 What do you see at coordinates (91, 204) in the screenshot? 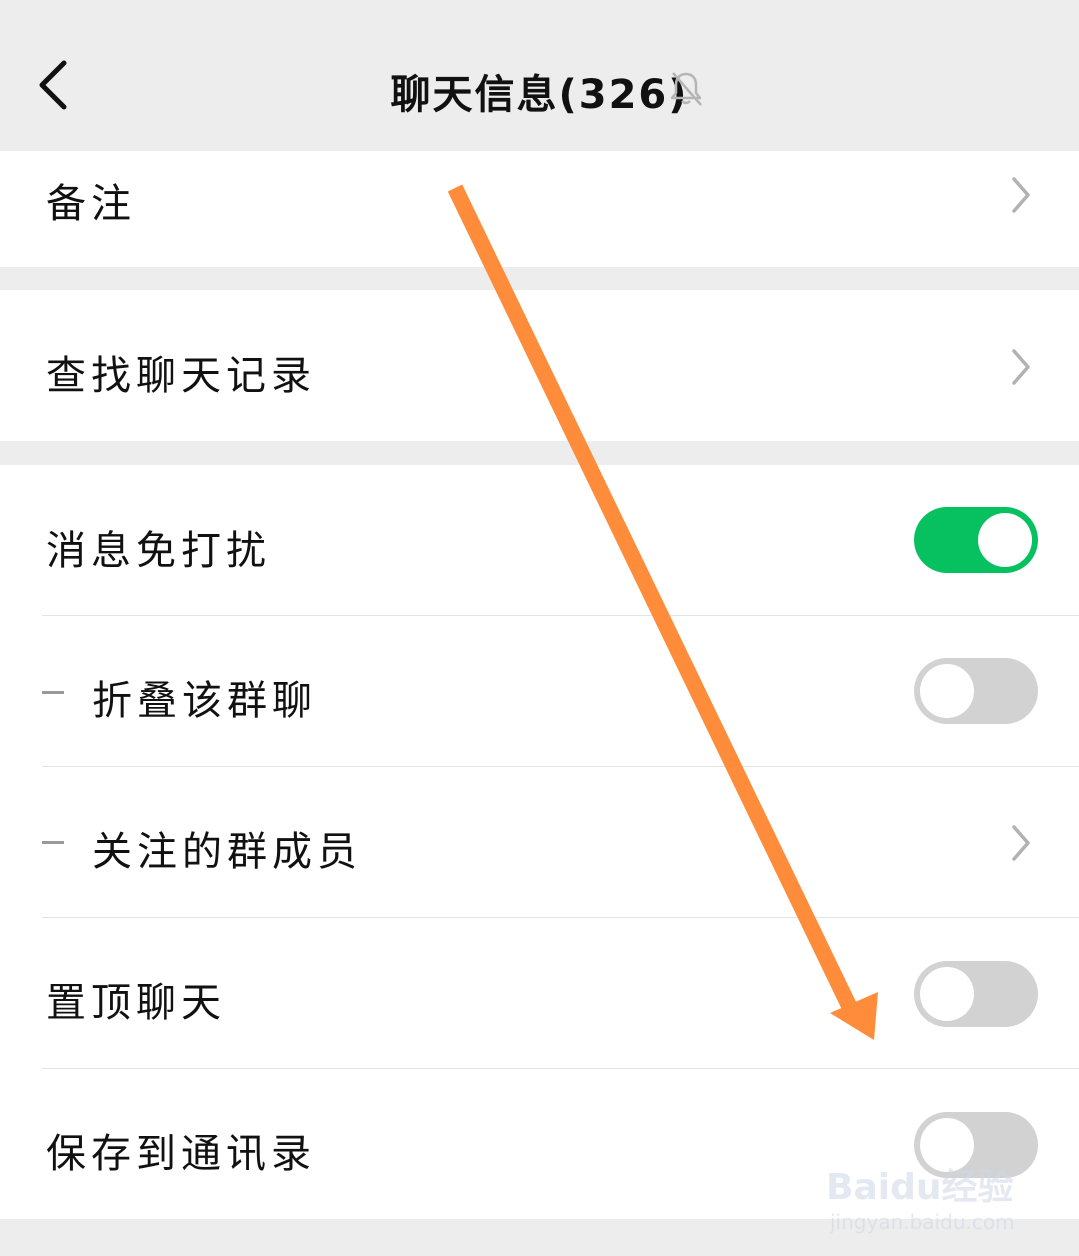
I see `remark-label: 备注` at bounding box center [91, 204].